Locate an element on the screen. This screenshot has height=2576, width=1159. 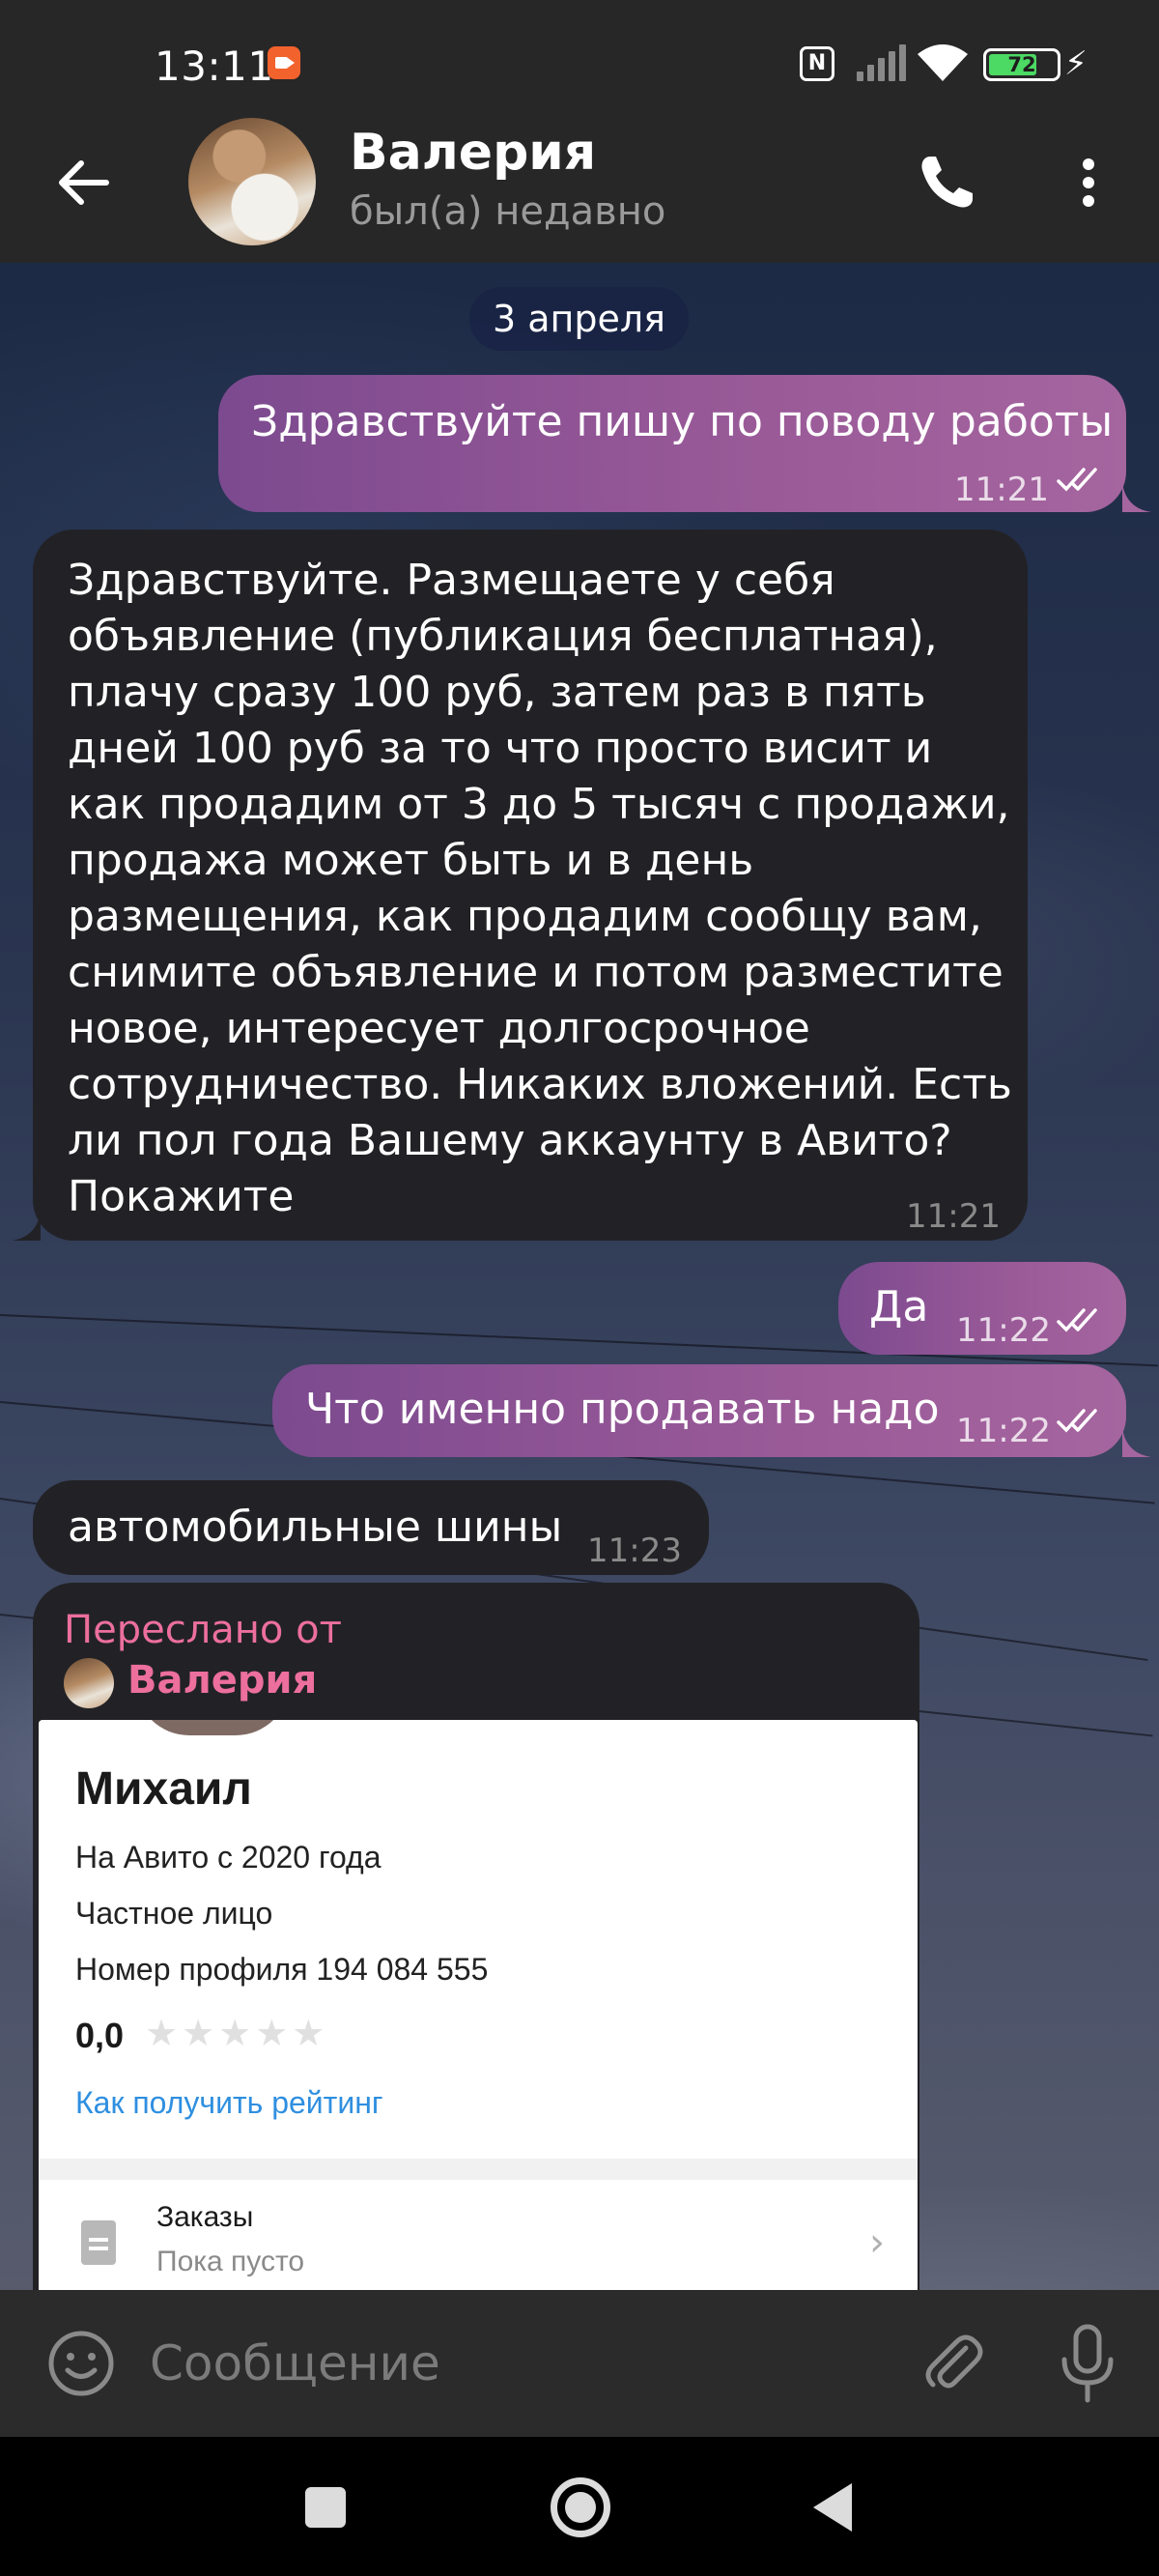
forwarded-from: Валерия is located at coordinates (222, 1681).